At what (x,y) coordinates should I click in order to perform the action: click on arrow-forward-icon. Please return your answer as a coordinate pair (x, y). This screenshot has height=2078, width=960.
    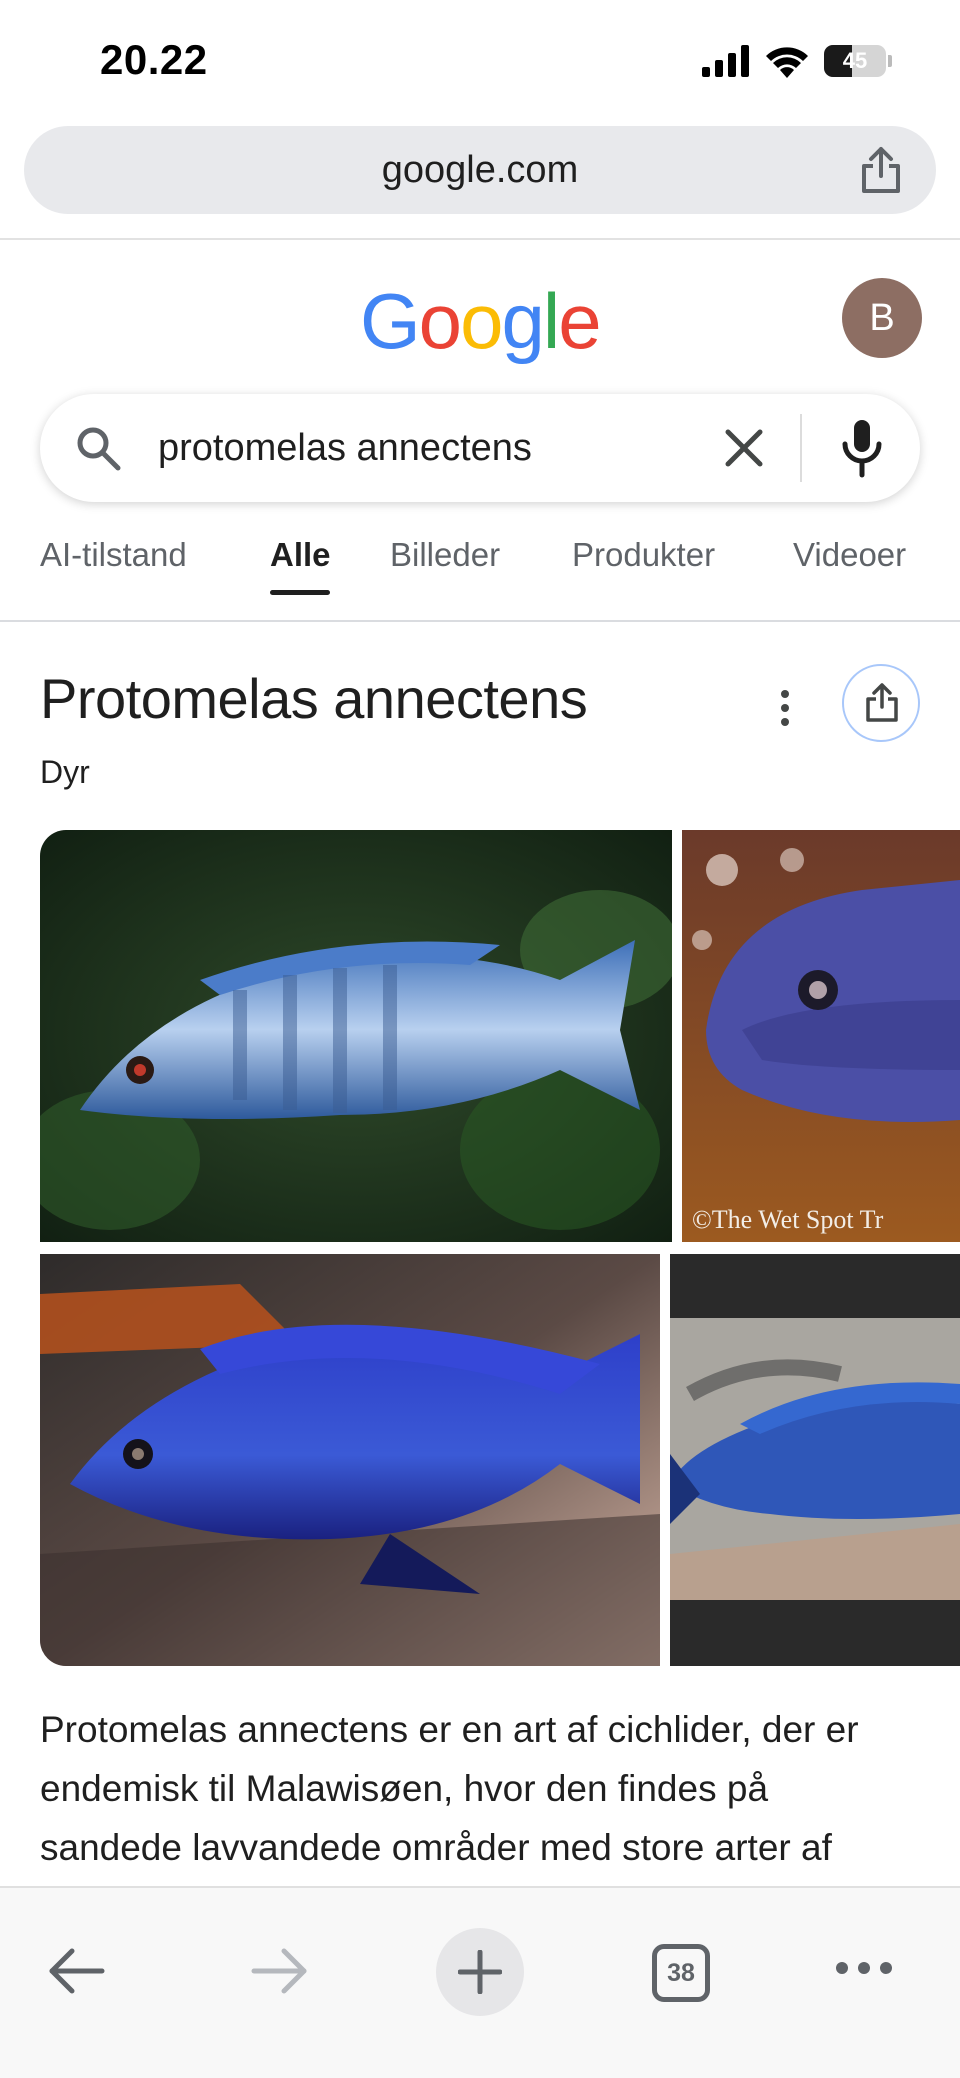
    Looking at the image, I should click on (279, 1971).